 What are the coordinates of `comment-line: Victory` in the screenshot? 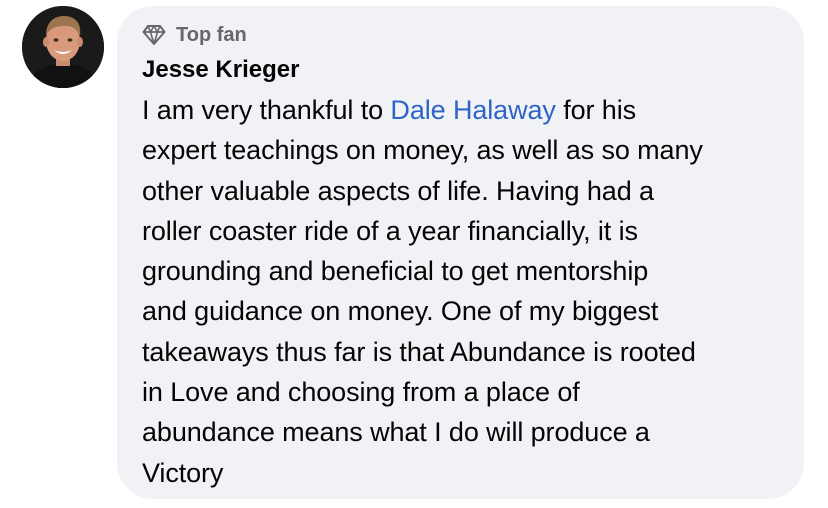 It's located at (183, 472).